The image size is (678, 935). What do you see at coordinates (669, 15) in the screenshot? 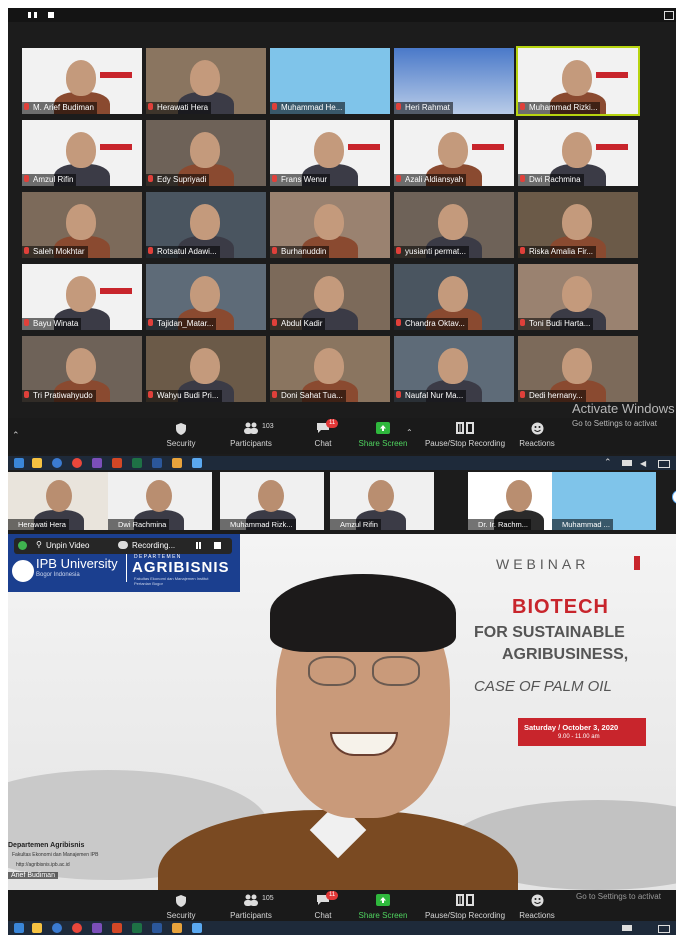
I see `fullscreen-icon` at bounding box center [669, 15].